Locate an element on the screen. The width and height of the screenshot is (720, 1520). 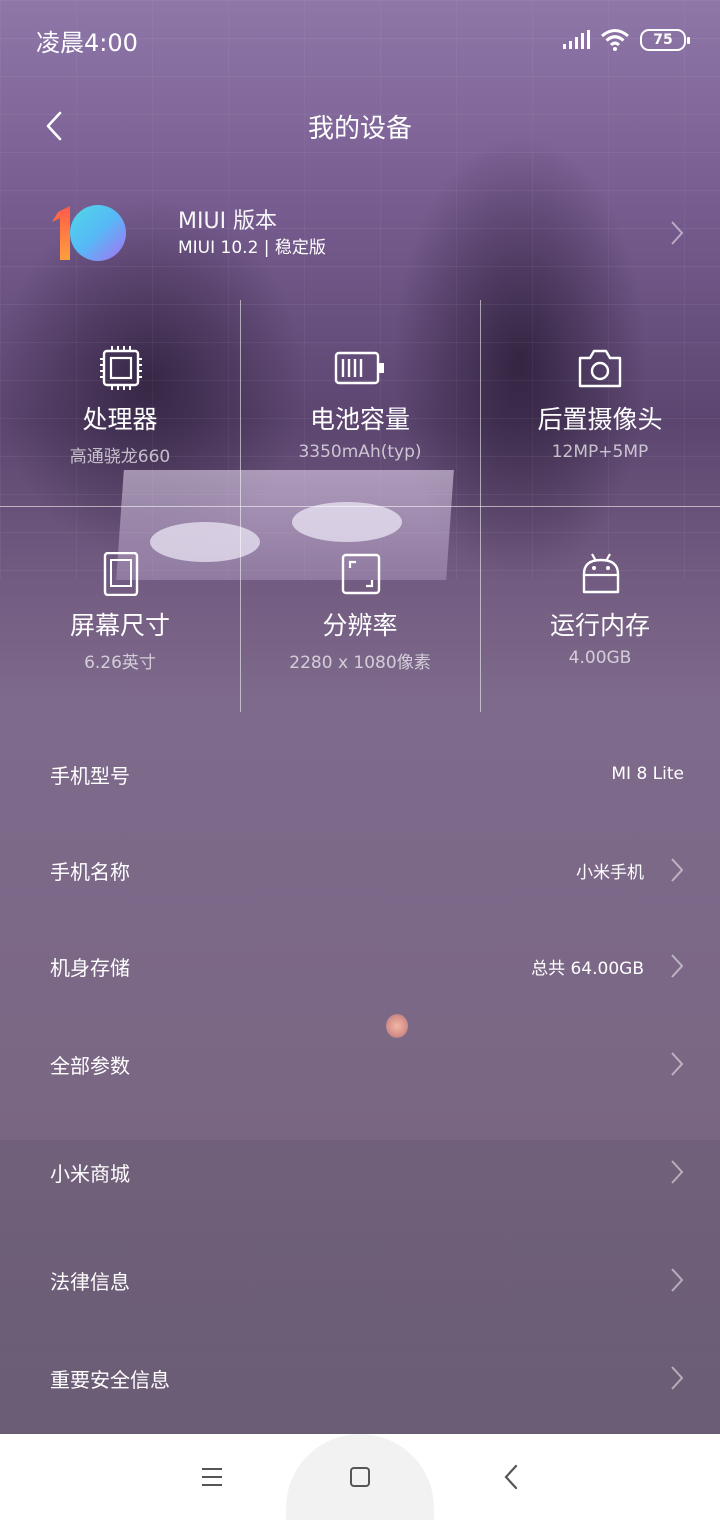
list-item-mi-store: 小米商城 is located at coordinates (360, 1172).